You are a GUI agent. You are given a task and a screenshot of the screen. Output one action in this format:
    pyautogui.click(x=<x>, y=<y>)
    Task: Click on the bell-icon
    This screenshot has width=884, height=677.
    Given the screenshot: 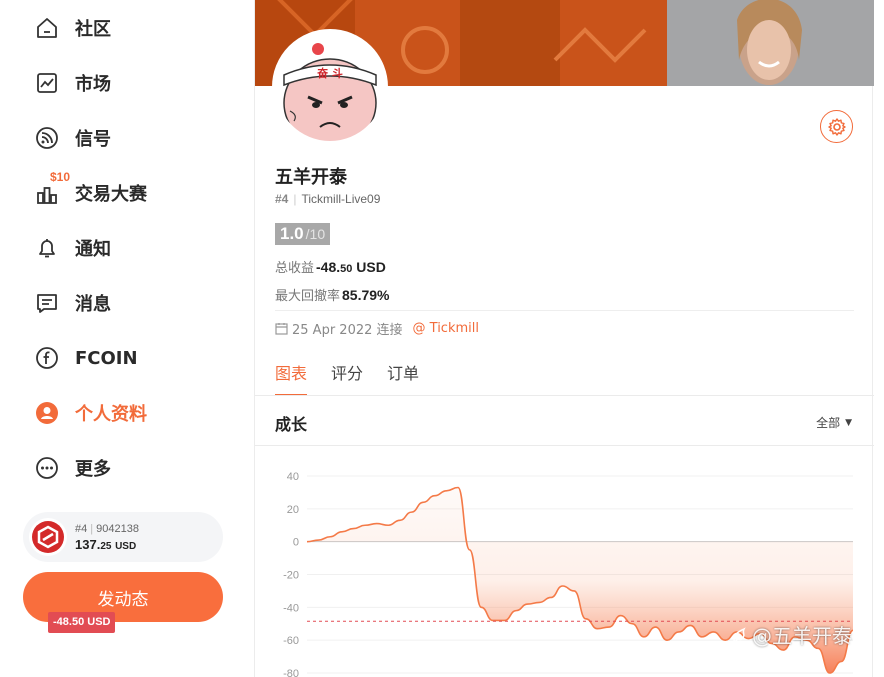 What is the action you would take?
    pyautogui.click(x=47, y=248)
    